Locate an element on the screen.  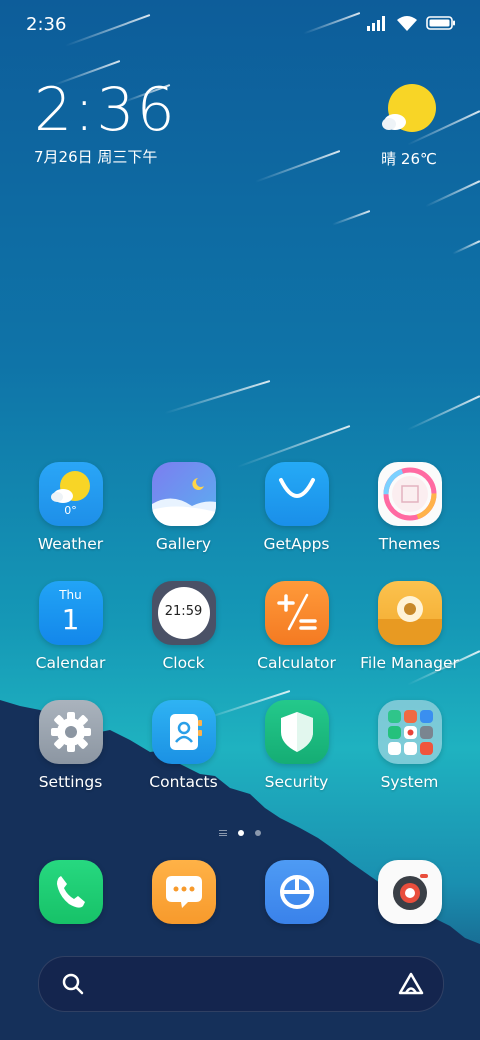
status-bar: 2:36 is located at coordinates (240, 25).